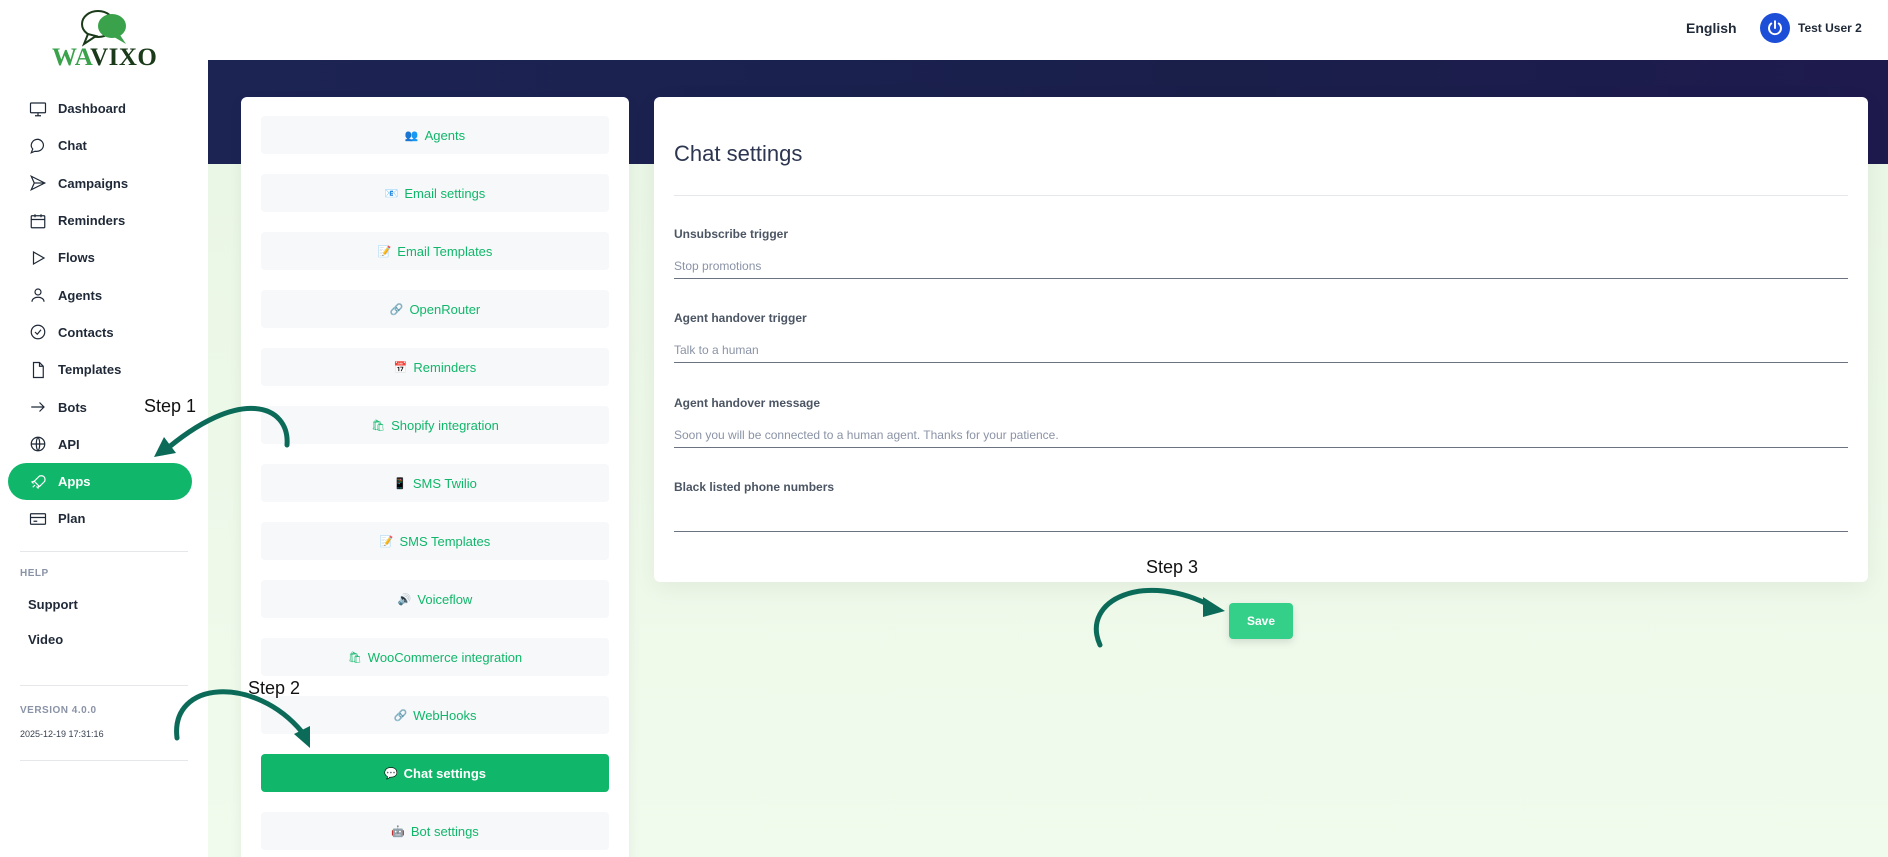 This screenshot has width=1888, height=857. Describe the element at coordinates (390, 773) in the screenshot. I see `speech-bubble-icon: 💬` at that location.